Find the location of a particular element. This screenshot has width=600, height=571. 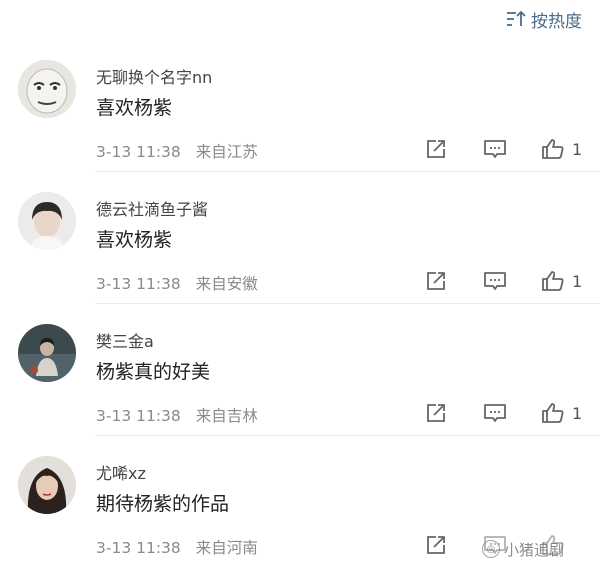

commenter-username: 德云社滴鱼子酱 is located at coordinates (152, 208).